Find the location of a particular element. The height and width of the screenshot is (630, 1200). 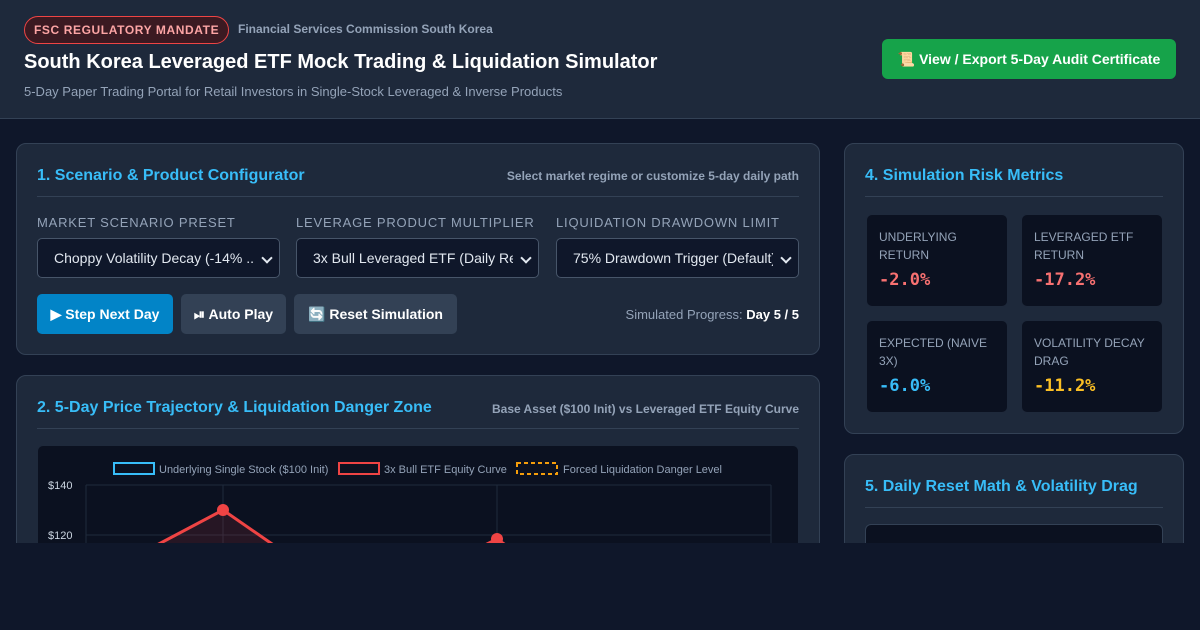

metric-expected-naive: EXPECTED (NAIVE 3X) -6.0% is located at coordinates (937, 366).